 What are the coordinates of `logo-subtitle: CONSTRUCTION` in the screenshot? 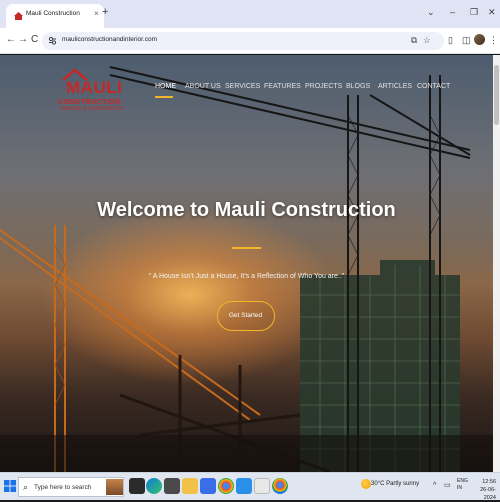 It's located at (89, 101).